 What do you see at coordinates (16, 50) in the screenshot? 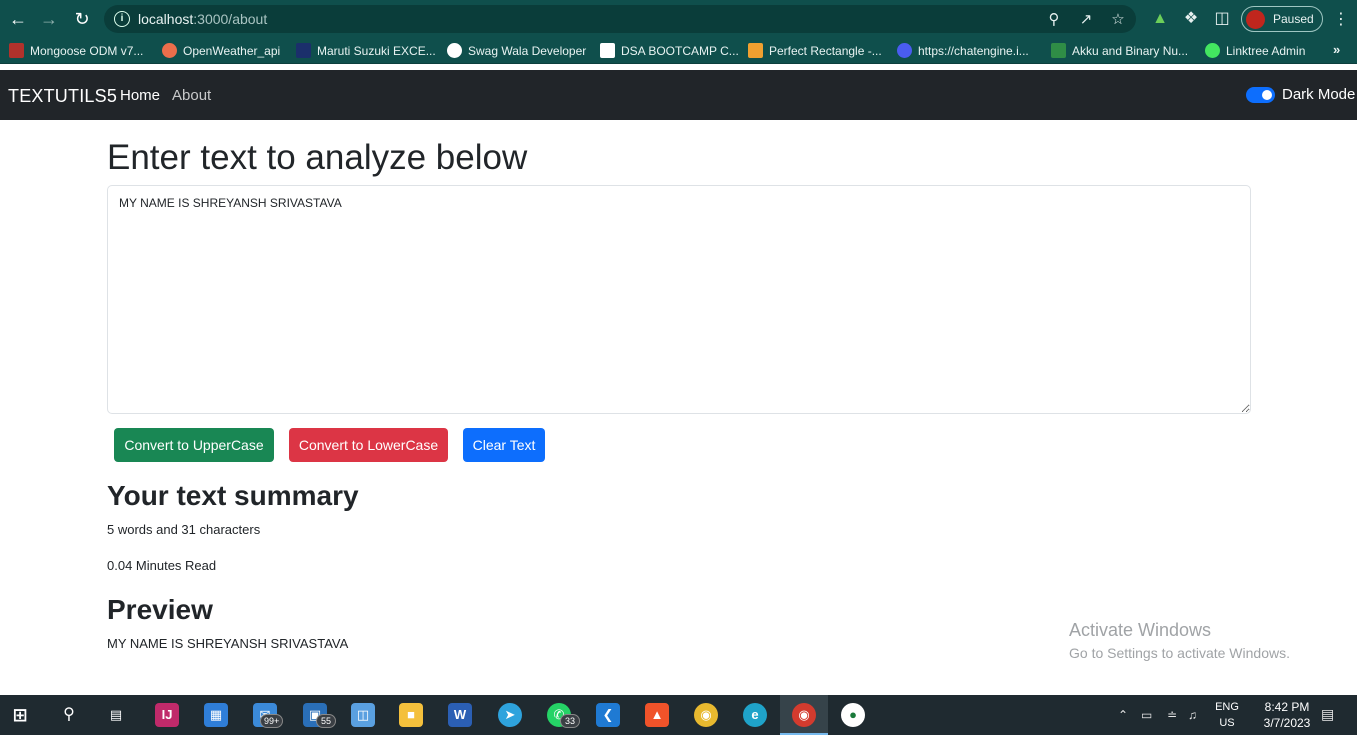
I see `mongoose-icon` at bounding box center [16, 50].